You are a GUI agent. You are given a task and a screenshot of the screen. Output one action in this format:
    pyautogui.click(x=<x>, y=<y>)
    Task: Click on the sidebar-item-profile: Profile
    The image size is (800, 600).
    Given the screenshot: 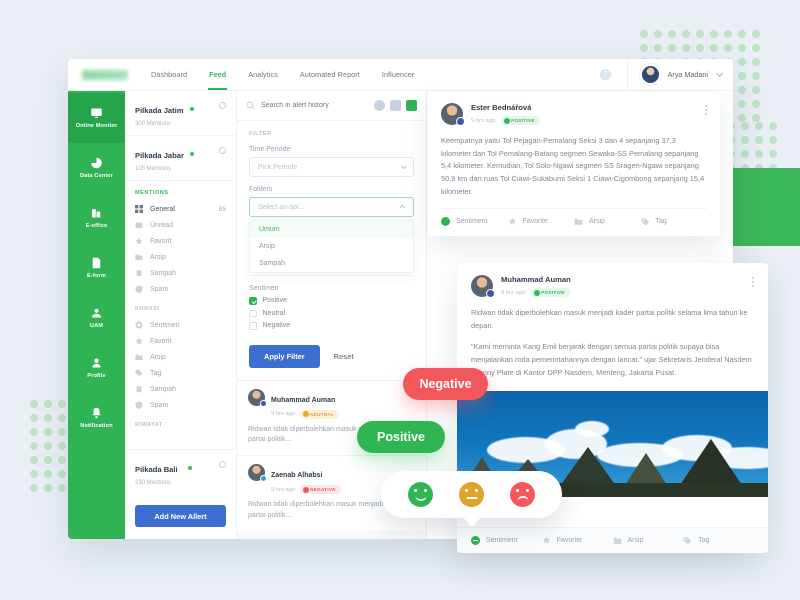 What is the action you would take?
    pyautogui.click(x=96, y=368)
    